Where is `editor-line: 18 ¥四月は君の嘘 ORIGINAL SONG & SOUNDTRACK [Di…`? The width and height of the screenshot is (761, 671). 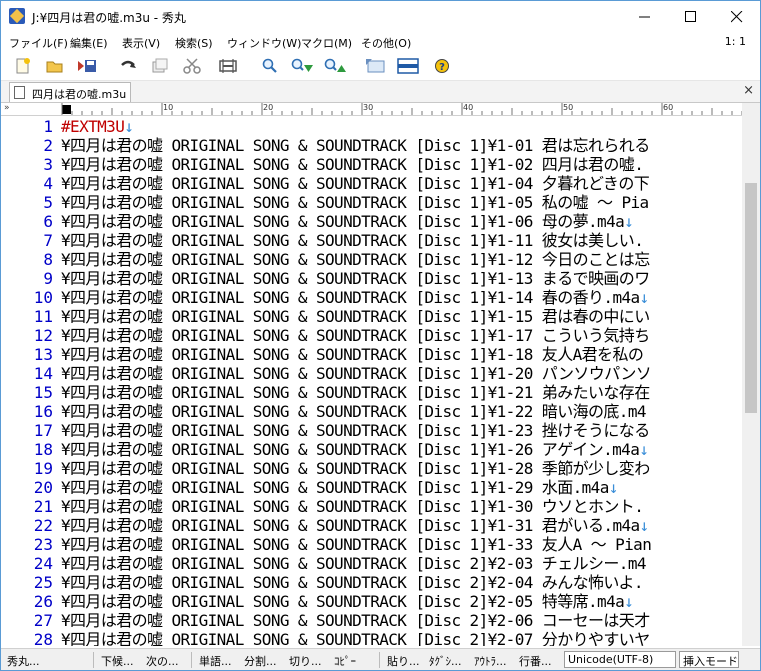 editor-line: 18 ¥四月は君の嘘 ORIGINAL SONG & SOUNDTRACK [Di… is located at coordinates (371, 449).